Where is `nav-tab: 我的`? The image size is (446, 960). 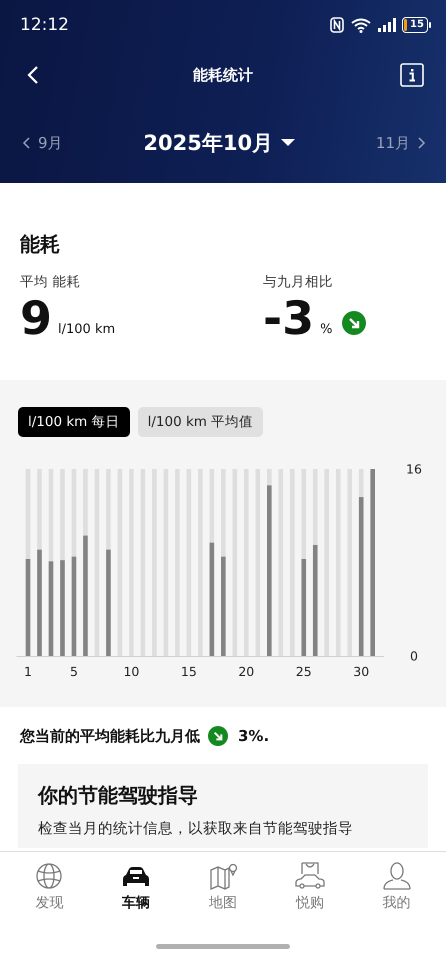 nav-tab: 我的 is located at coordinates (397, 894).